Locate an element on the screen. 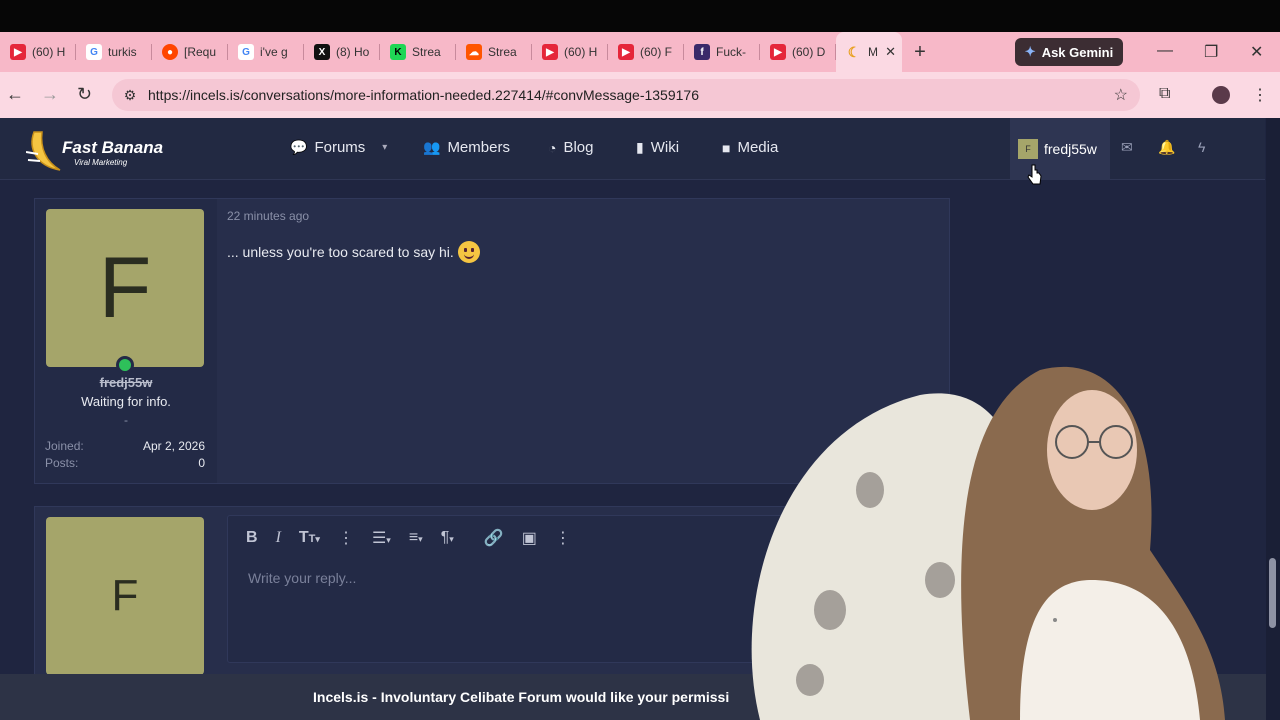 The width and height of the screenshot is (1280, 720). mouse-cursor-icon is located at coordinates (1034, 174).